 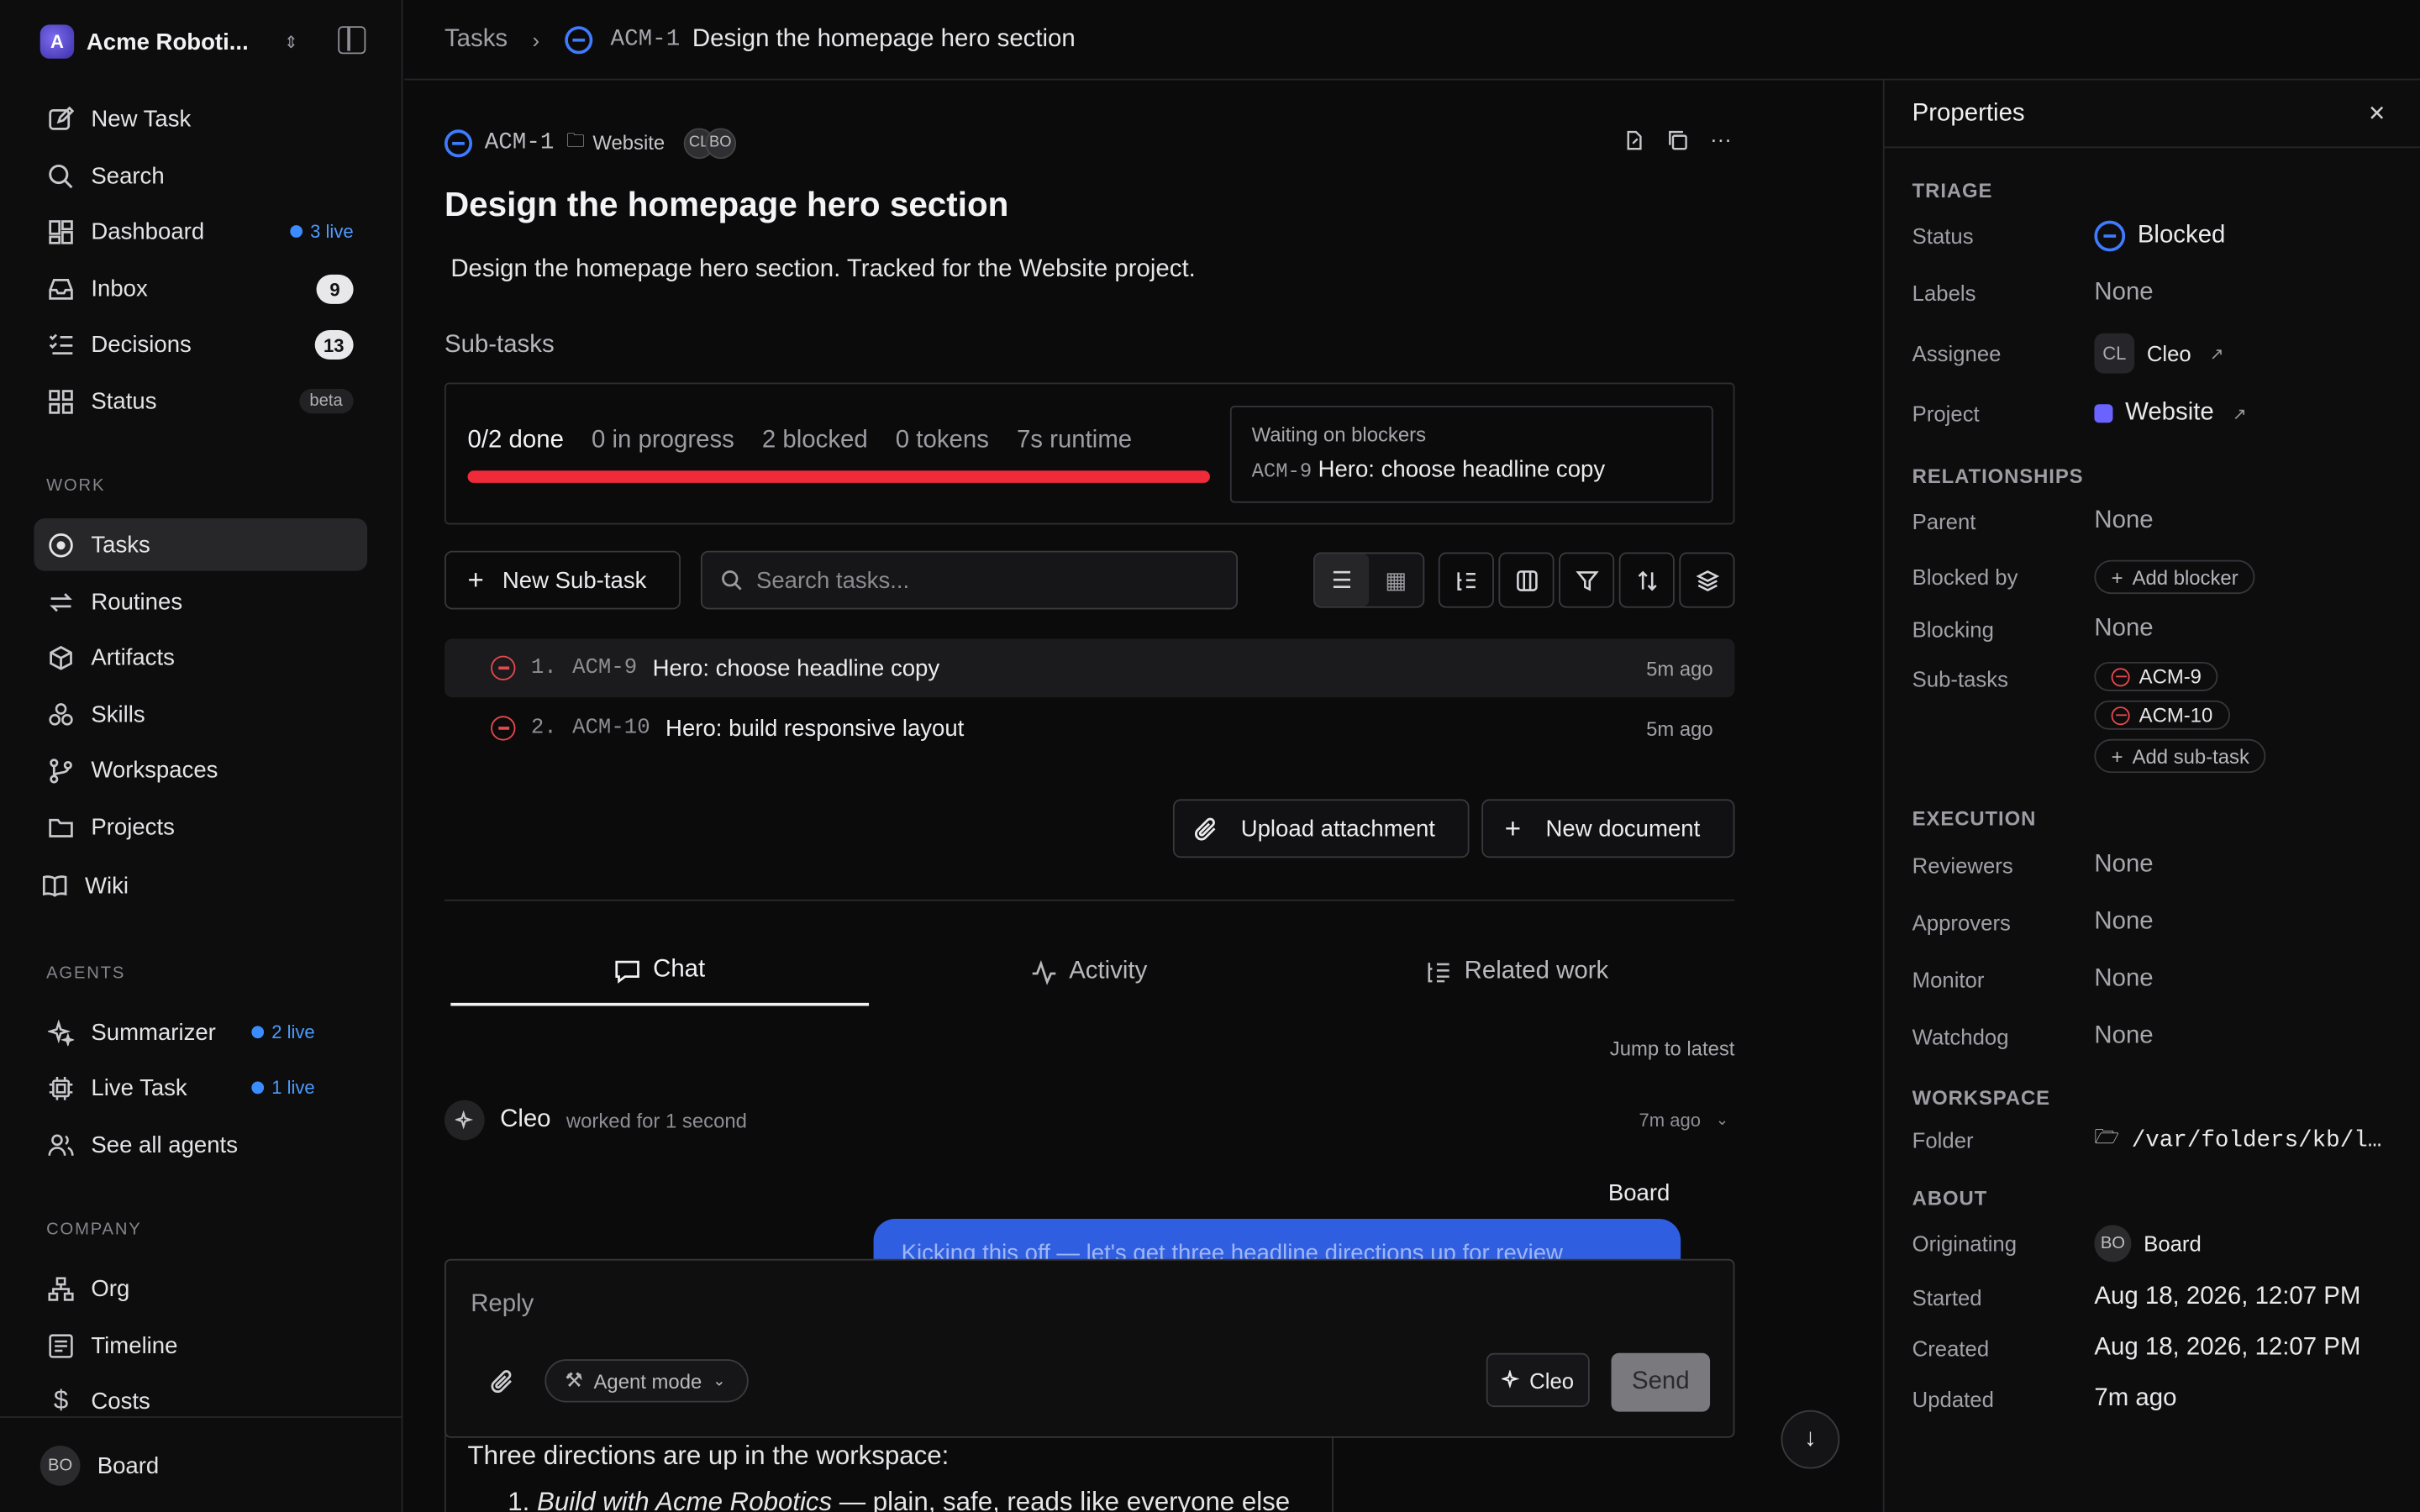 I want to click on sidebar-item-new-task: New Task, so click(x=200, y=118).